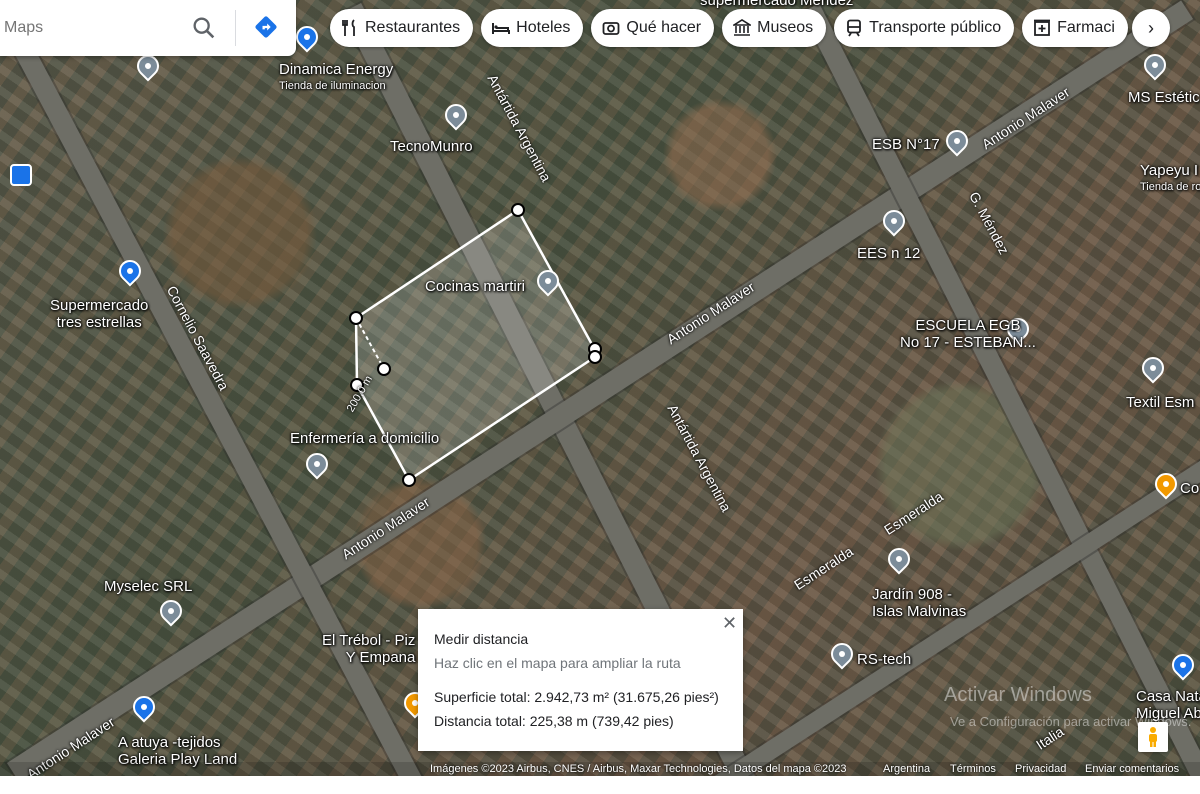  I want to click on train-icon, so click(854, 28).